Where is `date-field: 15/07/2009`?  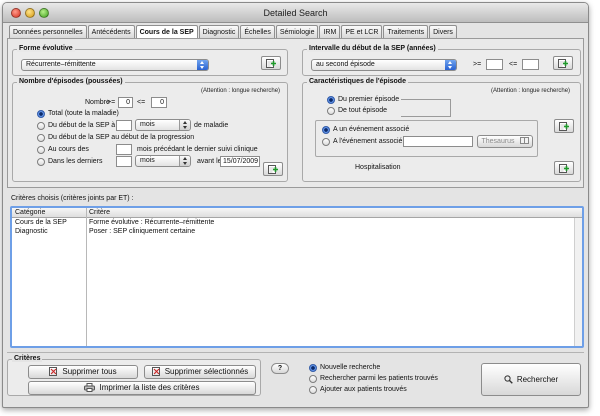
date-field: 15/07/2009 is located at coordinates (240, 161).